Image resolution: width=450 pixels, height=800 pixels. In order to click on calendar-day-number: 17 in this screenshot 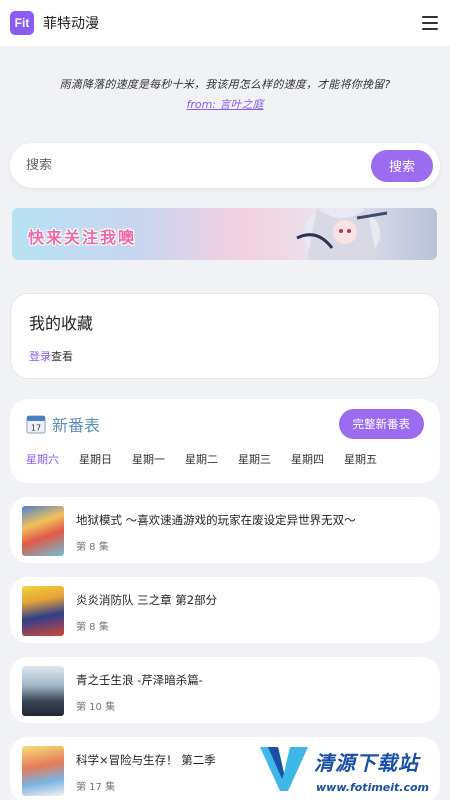, I will do `click(36, 428)`.